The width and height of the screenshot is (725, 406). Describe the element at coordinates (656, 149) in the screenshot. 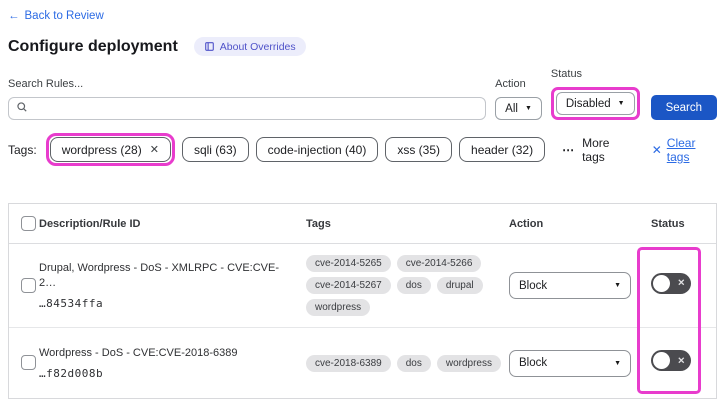

I see `clear-icon: ✕` at that location.